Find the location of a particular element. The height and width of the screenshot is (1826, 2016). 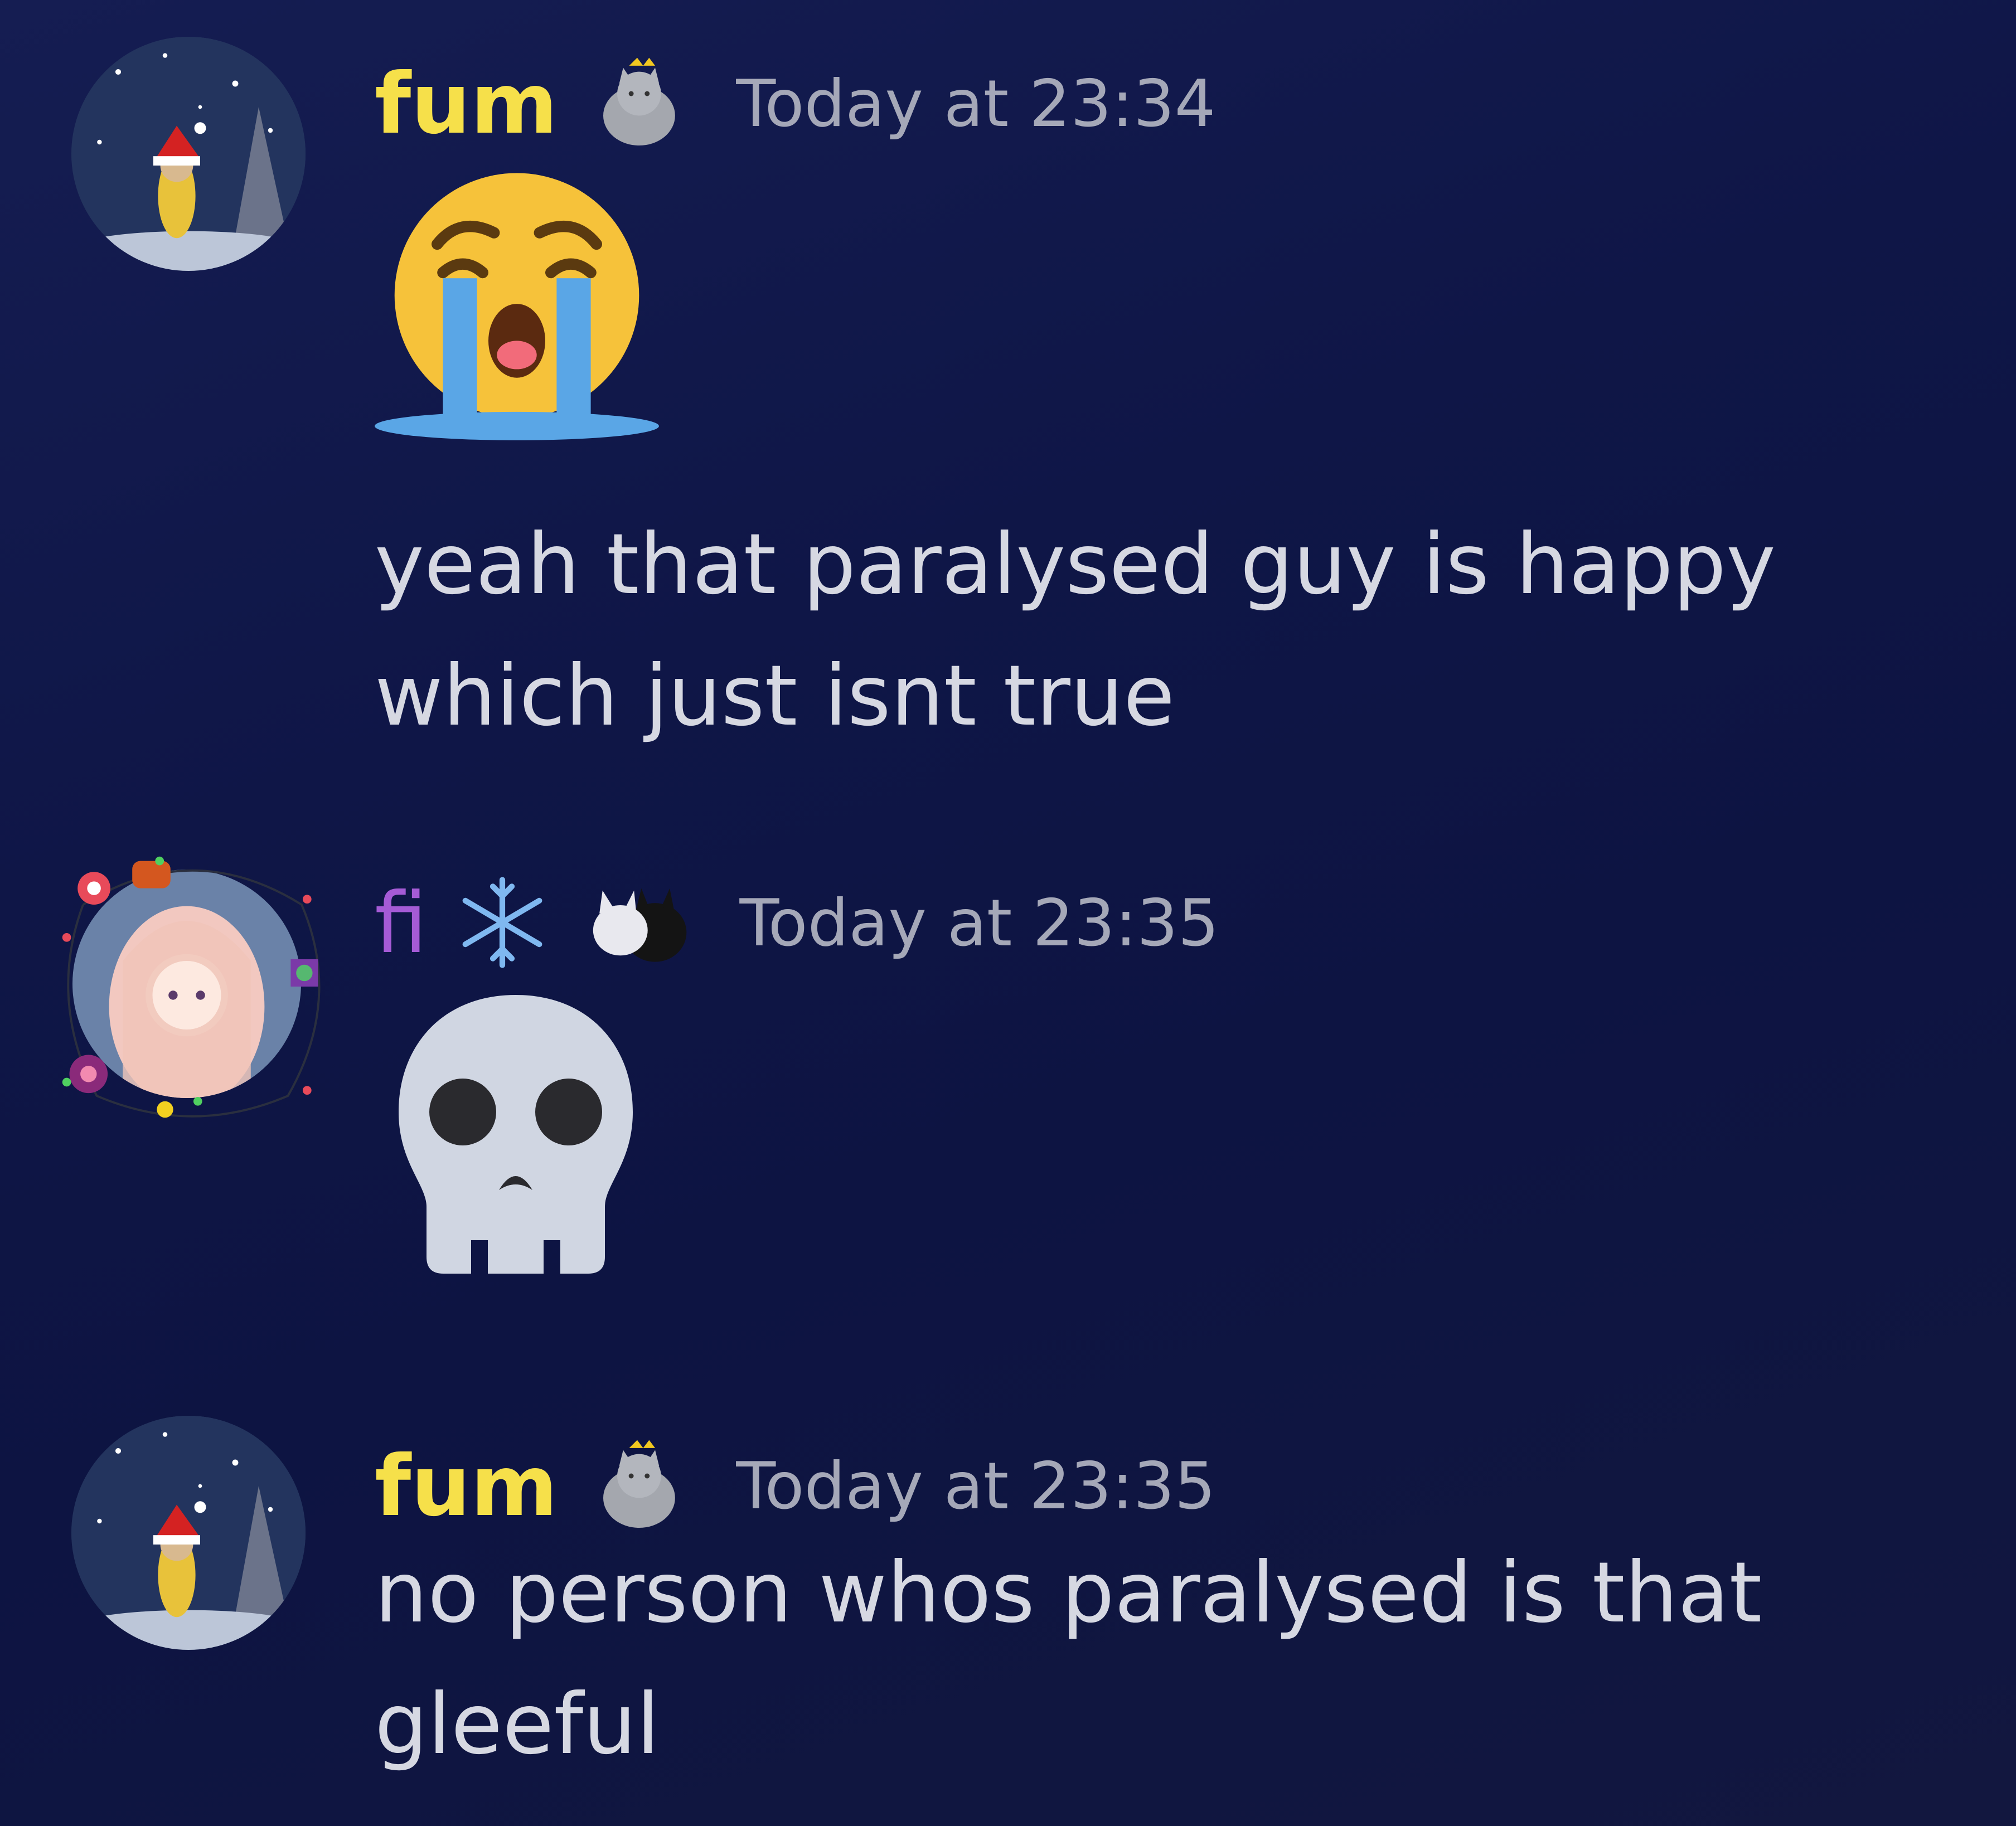

loudly-crying-face-emoji is located at coordinates (517, 301).